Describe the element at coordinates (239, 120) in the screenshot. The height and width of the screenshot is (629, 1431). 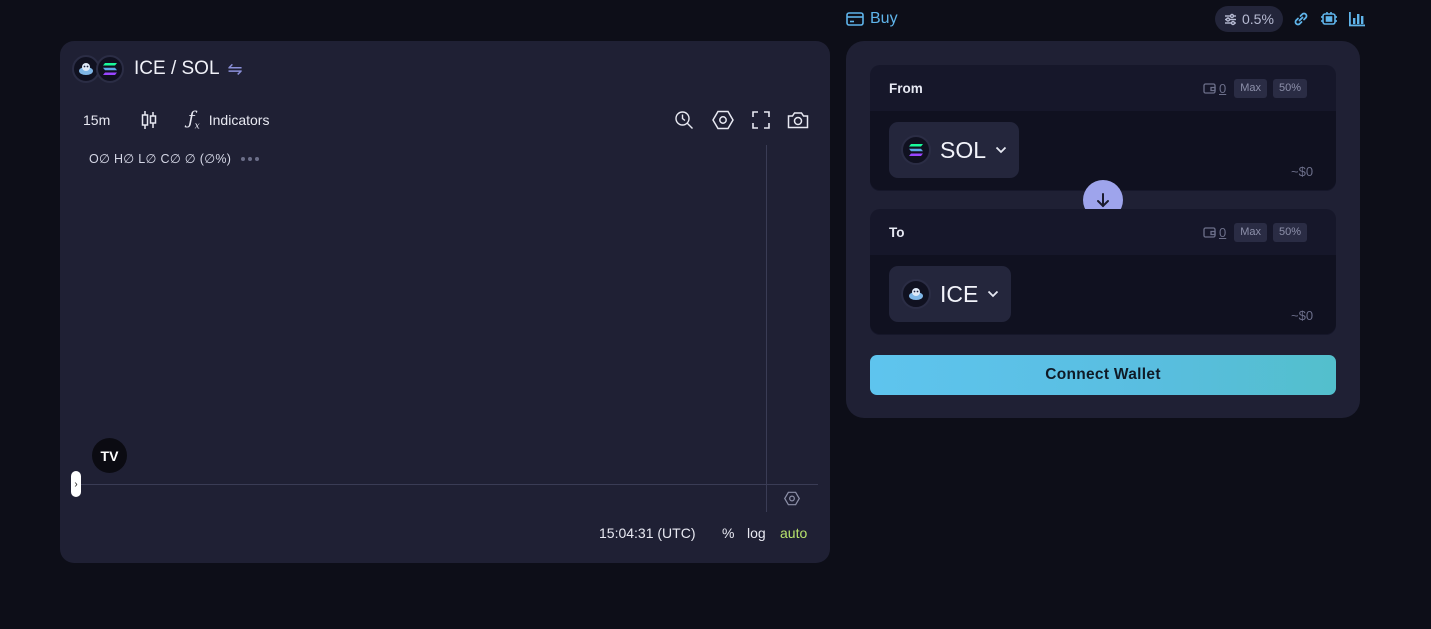
I see `indicators-label: Indicators` at that location.